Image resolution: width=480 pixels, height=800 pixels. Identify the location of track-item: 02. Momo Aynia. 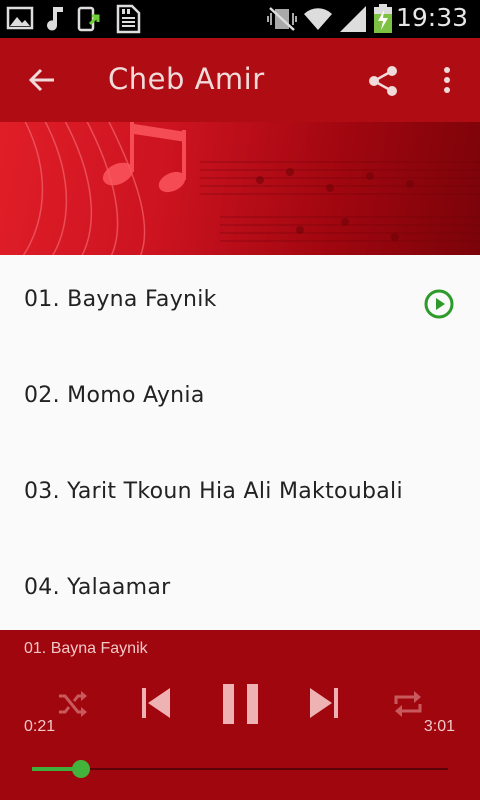
(240, 399).